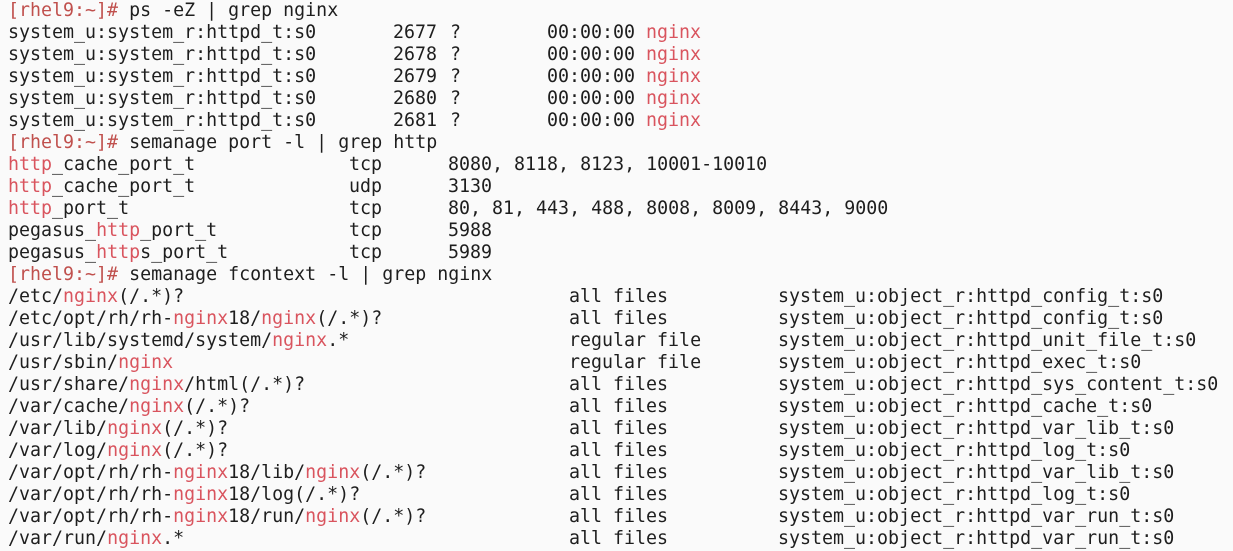  I want to click on pid: 2679, so click(415, 76).